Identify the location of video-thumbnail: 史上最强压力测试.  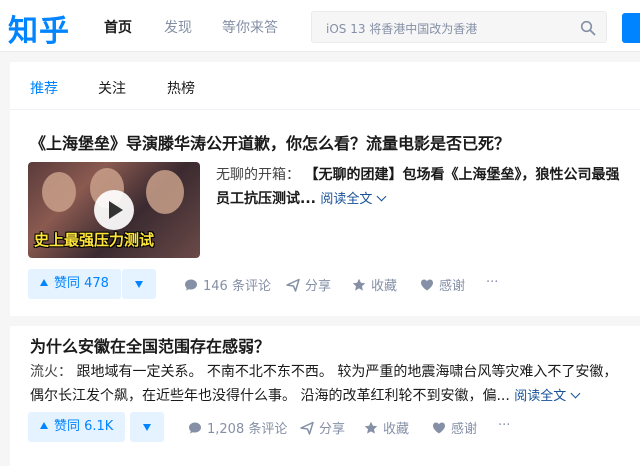
(114, 210).